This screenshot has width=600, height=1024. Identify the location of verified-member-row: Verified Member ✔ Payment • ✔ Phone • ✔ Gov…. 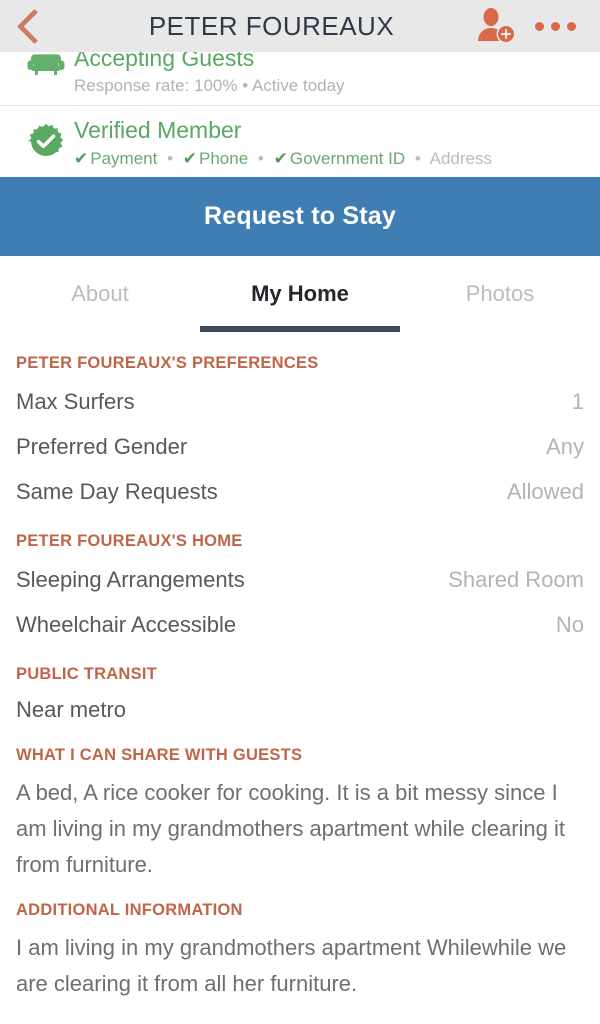
(300, 141).